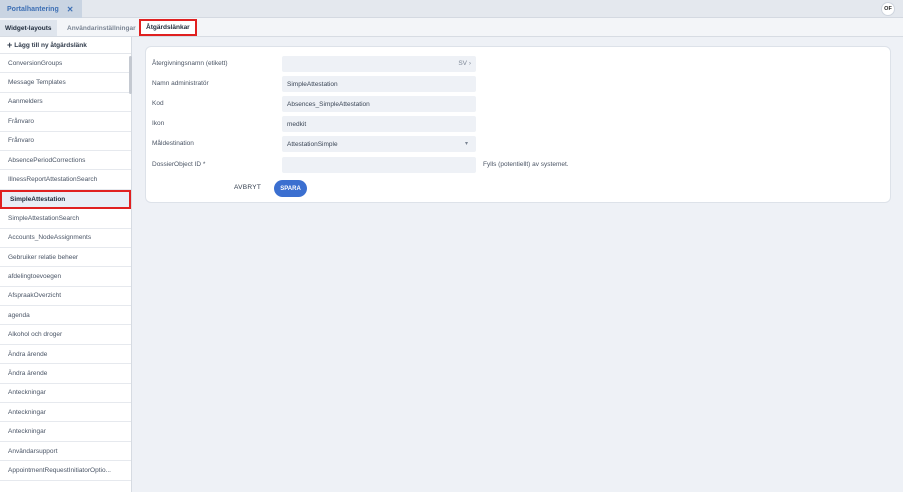  I want to click on list-item: Message Templates, so click(65, 83).